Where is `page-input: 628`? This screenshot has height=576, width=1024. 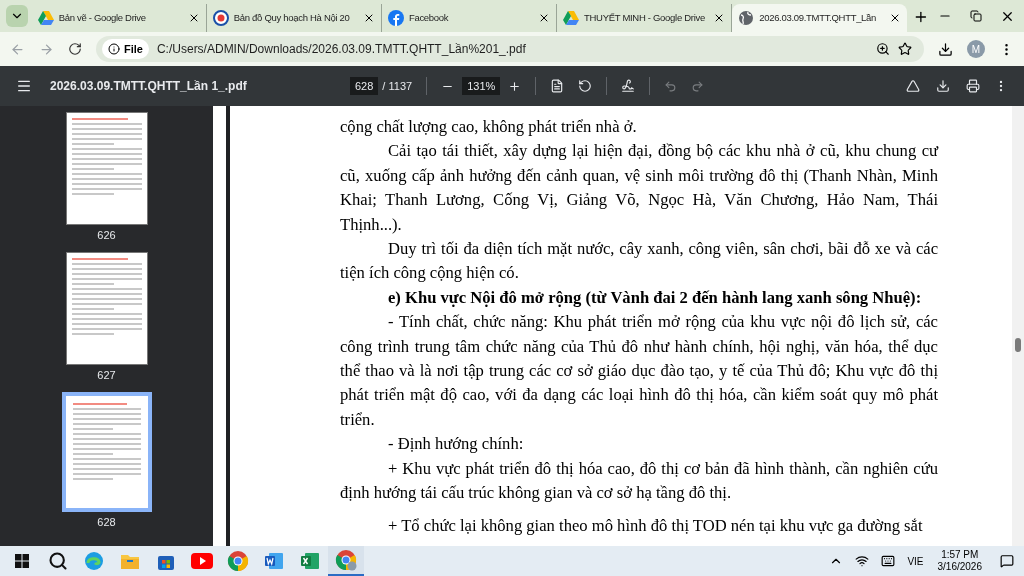 page-input: 628 is located at coordinates (364, 86).